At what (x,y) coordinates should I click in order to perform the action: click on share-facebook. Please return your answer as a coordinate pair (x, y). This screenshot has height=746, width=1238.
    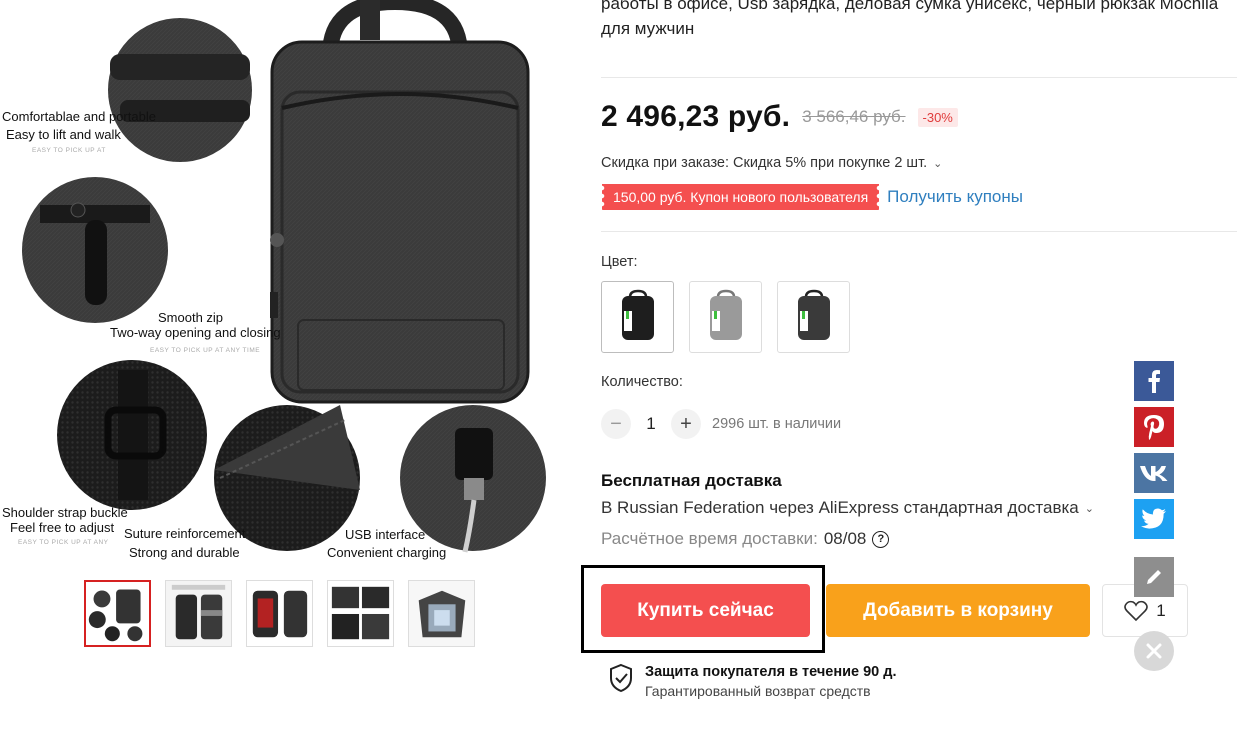
    Looking at the image, I should click on (1154, 381).